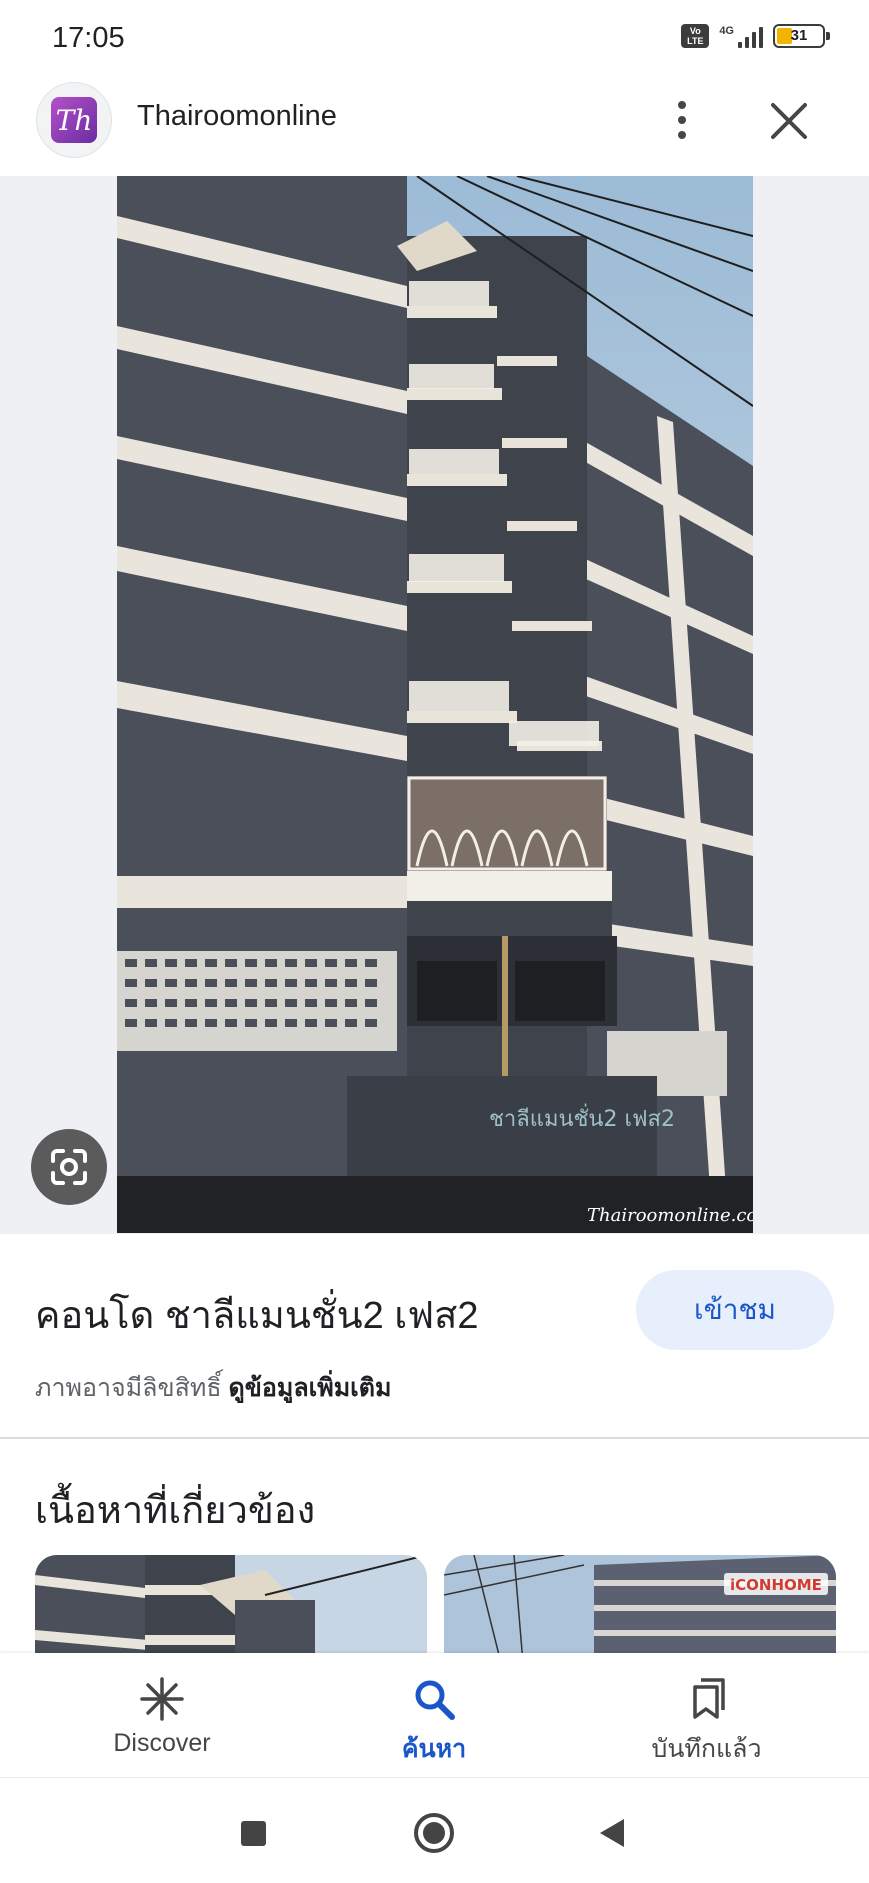  Describe the element at coordinates (670, 1215) in the screenshot. I see `watermark: Thairoomonline.com` at that location.